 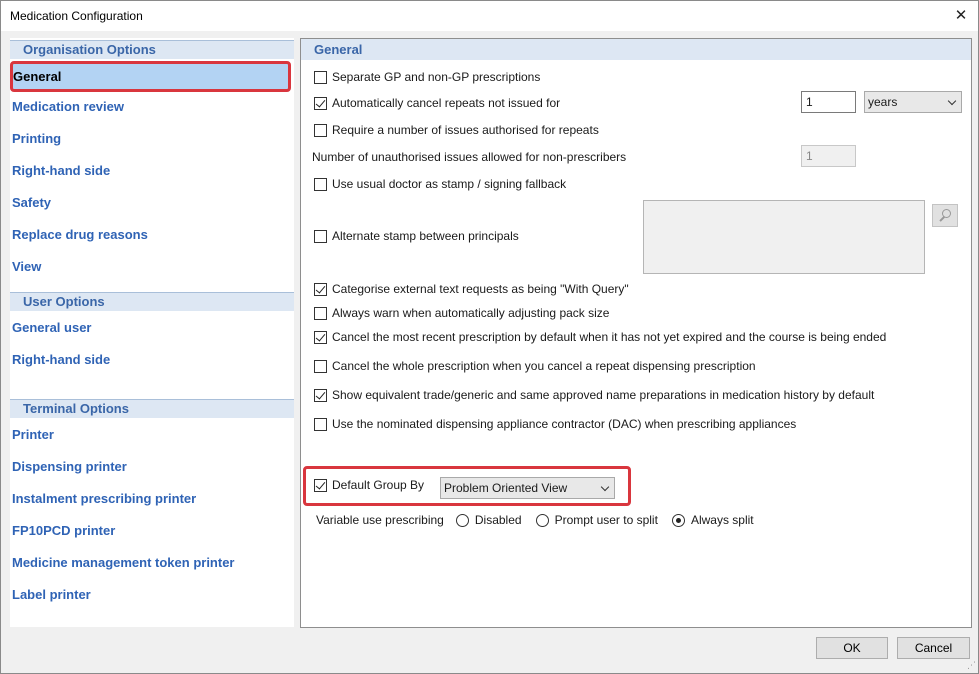 What do you see at coordinates (933, 648) in the screenshot?
I see `cancel-button: Cancel` at bounding box center [933, 648].